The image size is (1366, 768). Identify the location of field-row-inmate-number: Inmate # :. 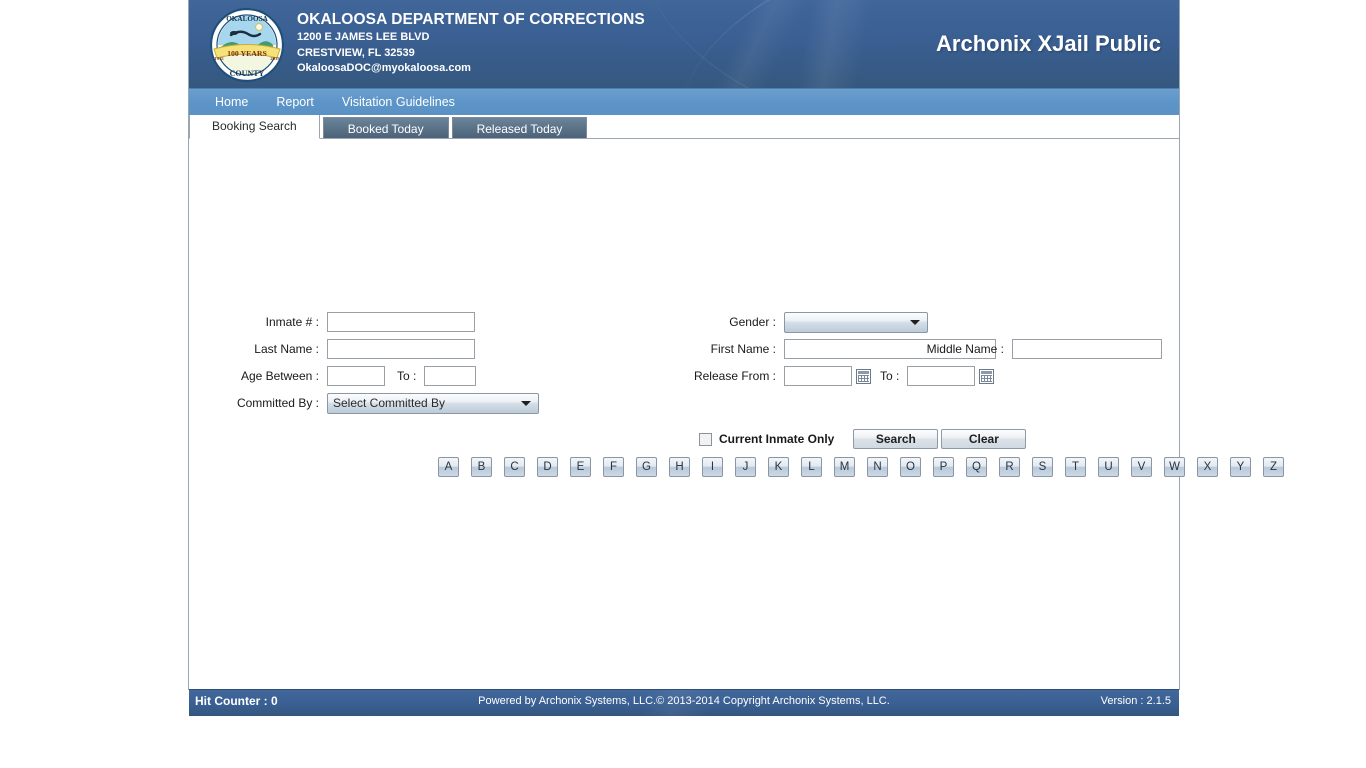
(352, 322).